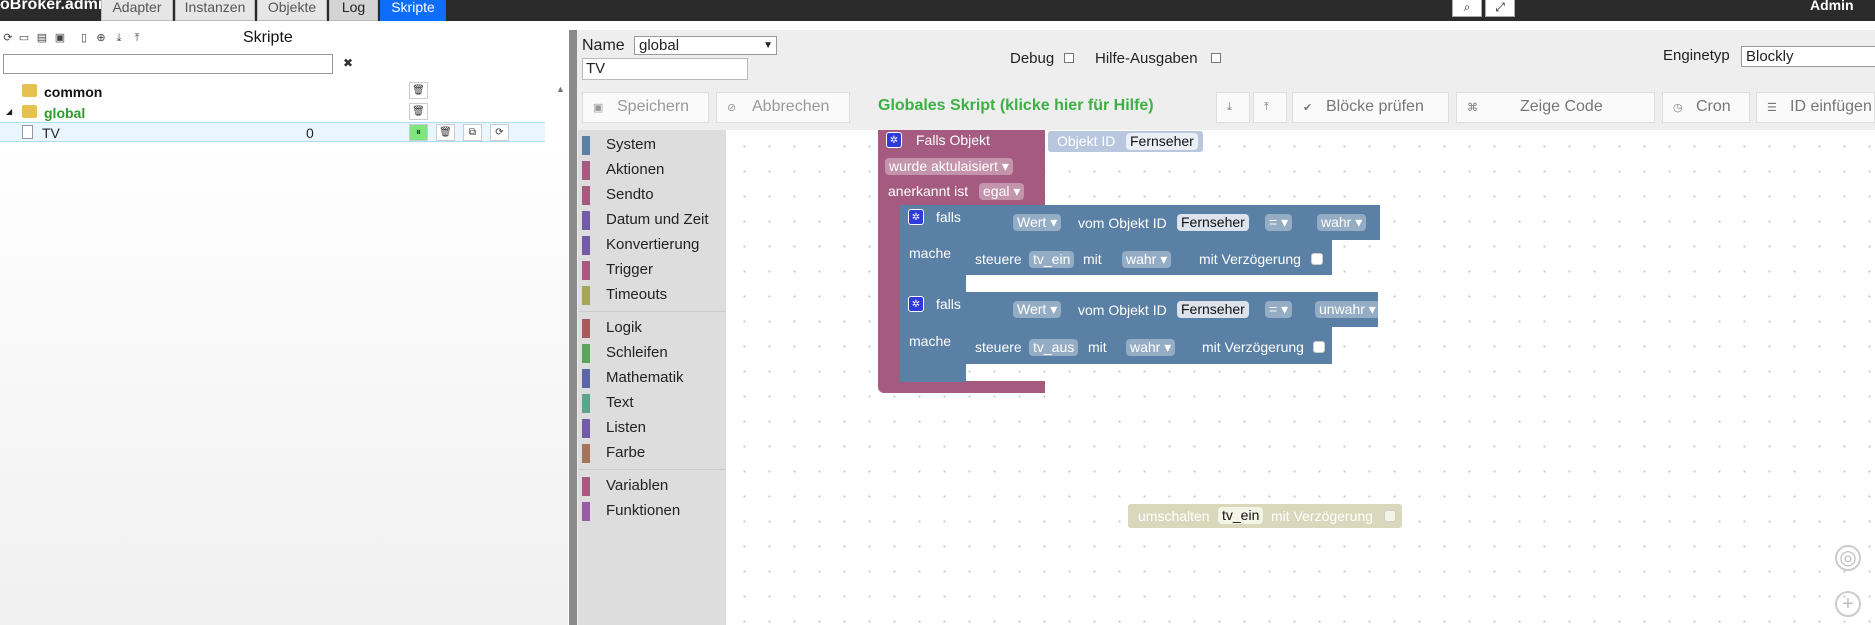 The height and width of the screenshot is (625, 1875). What do you see at coordinates (413, 10) in the screenshot?
I see `tab-skripte: Skripte` at bounding box center [413, 10].